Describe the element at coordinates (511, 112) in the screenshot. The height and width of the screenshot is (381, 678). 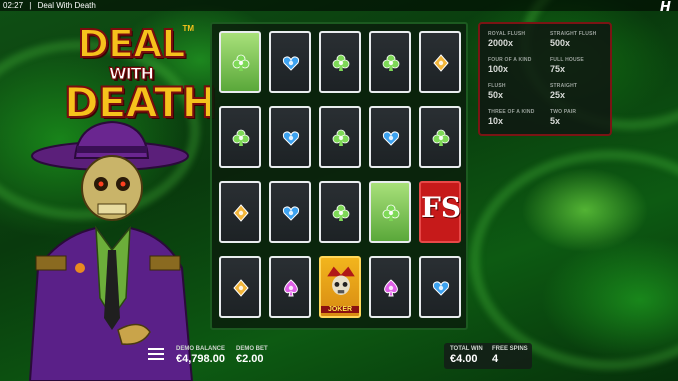
I see `paytable-hand-label: THREE OF A KIND` at that location.